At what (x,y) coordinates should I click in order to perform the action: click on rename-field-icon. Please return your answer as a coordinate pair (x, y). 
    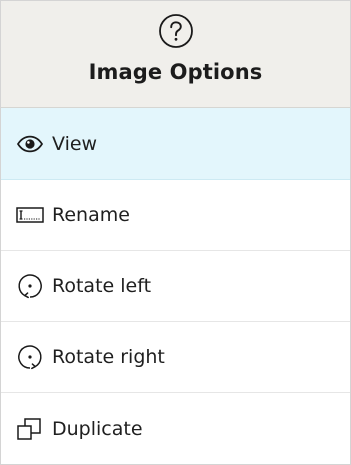
    Looking at the image, I should click on (30, 215).